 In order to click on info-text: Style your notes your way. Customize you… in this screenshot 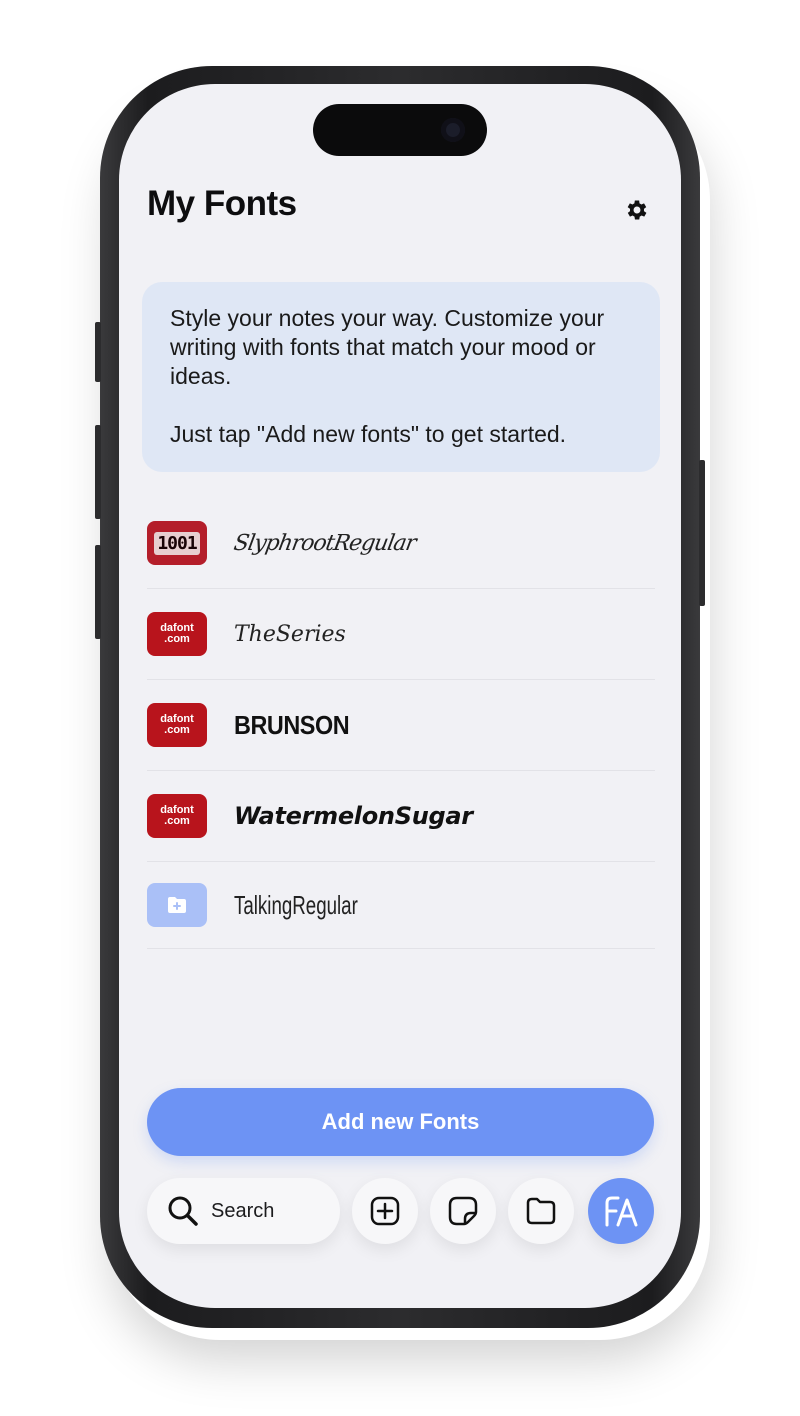, I will do `click(387, 347)`.